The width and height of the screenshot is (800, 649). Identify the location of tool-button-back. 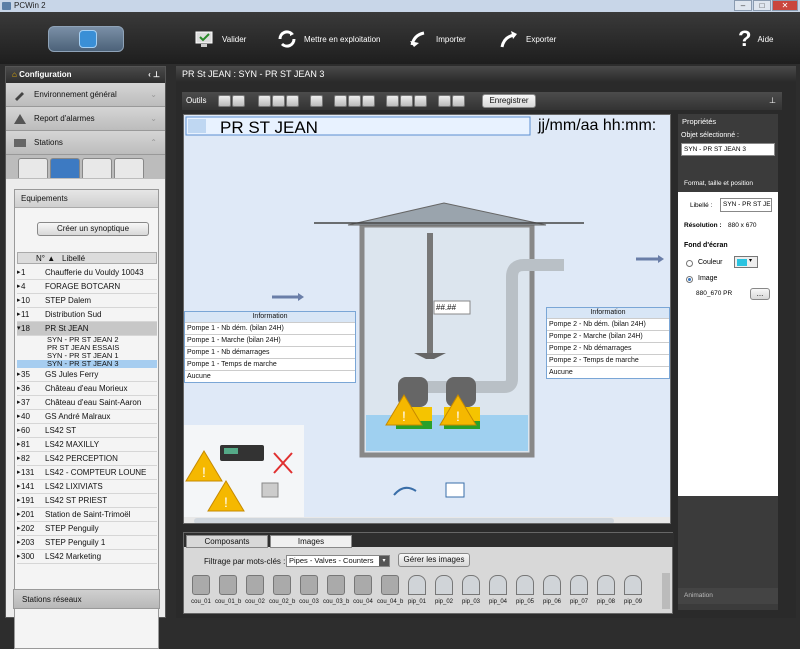
(458, 101).